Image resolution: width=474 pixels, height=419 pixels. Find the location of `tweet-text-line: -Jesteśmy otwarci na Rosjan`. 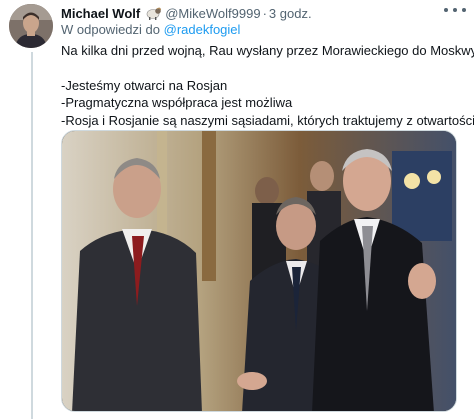

tweet-text-line: -Jesteśmy otwarci na Rosjan is located at coordinates (144, 85).